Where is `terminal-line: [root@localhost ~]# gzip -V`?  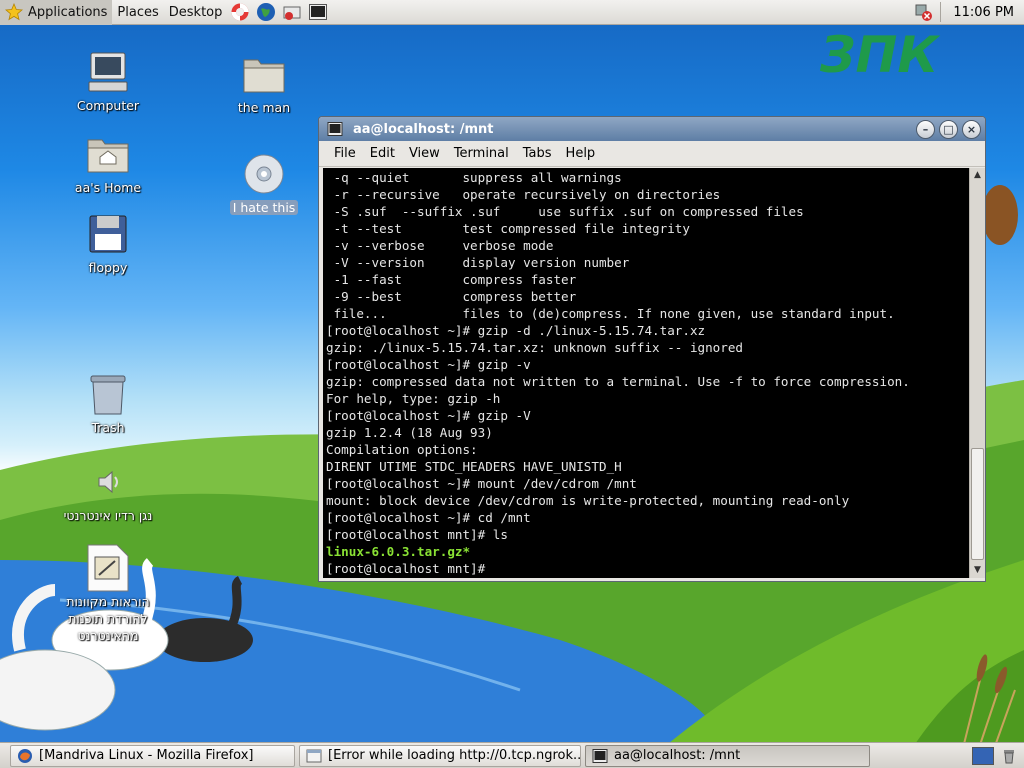 terminal-line: [root@localhost ~]# gzip -V is located at coordinates (428, 415).